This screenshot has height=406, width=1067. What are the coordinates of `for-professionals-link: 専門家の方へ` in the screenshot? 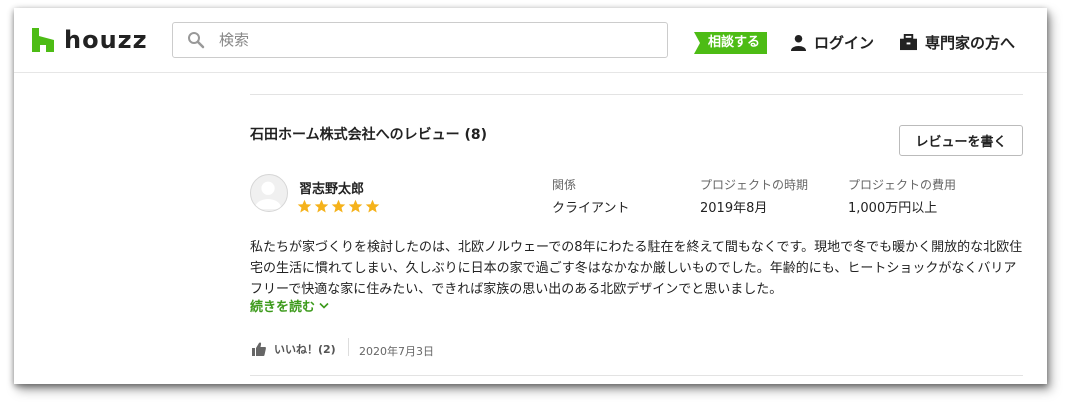 It's located at (957, 42).